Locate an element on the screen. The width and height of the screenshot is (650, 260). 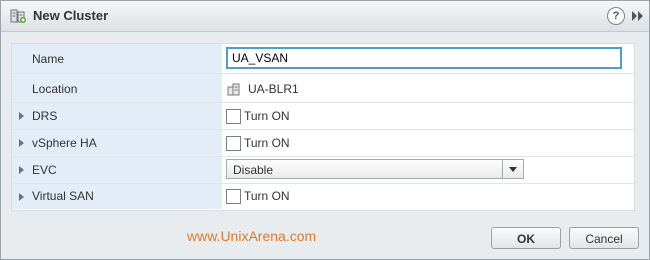
row-virtual-san: Virtual SAN Turn ON is located at coordinates (323, 196).